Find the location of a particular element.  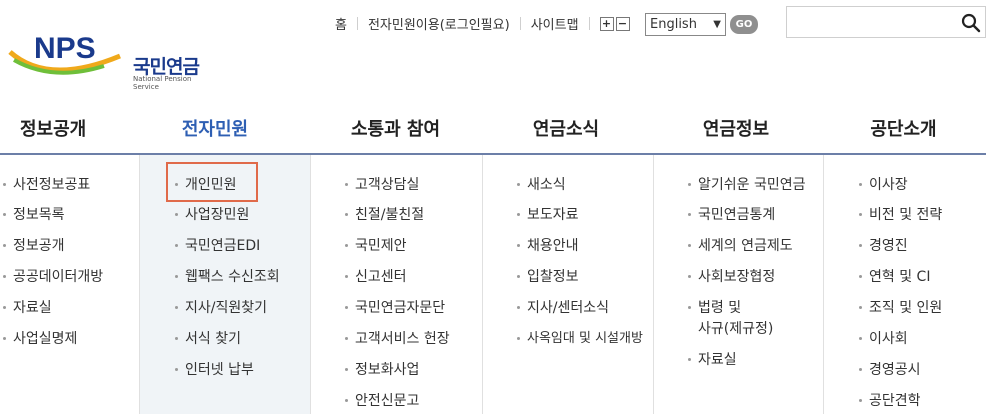

menu-item: 국민연금통계 is located at coordinates (731, 215).